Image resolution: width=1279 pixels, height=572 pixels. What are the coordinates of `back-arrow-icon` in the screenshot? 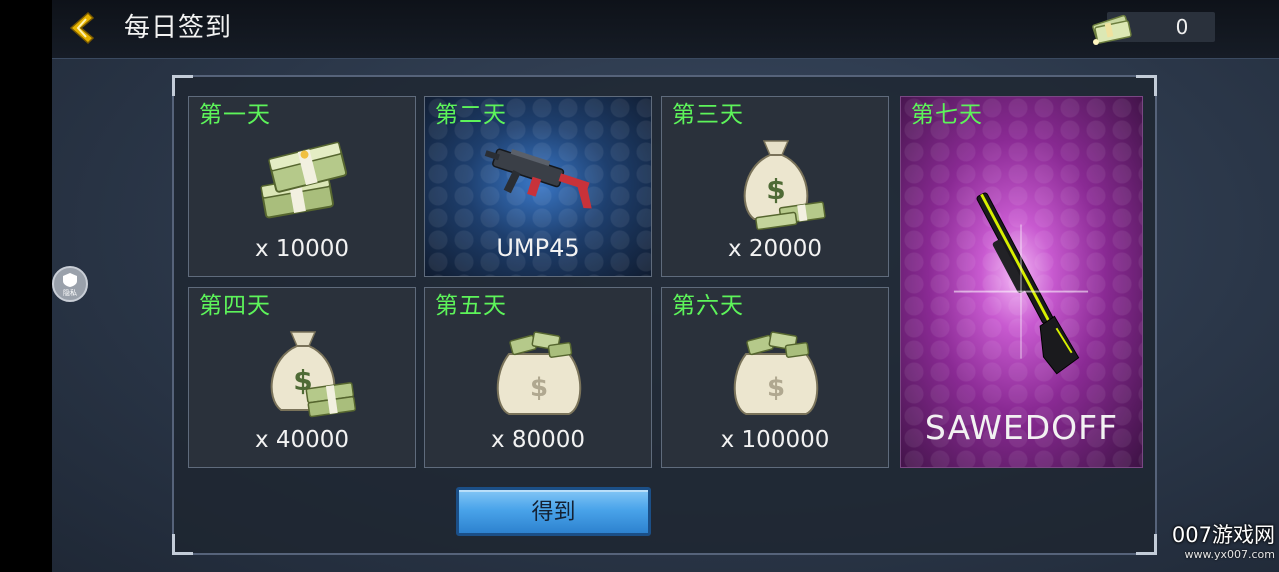 It's located at (82, 28).